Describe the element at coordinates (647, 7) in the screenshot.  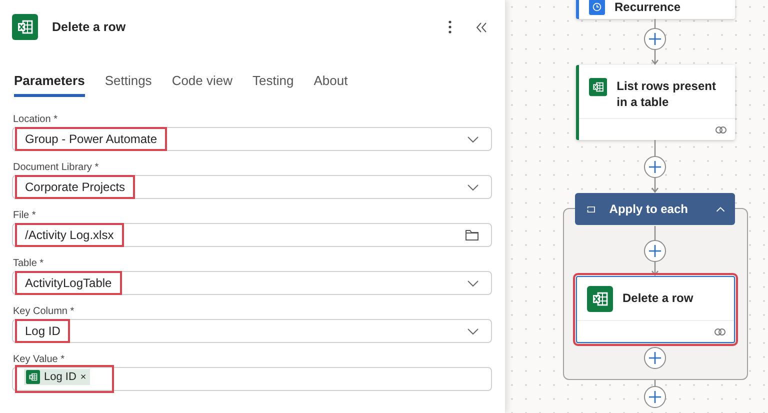
I see `action-title: Recurrence` at that location.